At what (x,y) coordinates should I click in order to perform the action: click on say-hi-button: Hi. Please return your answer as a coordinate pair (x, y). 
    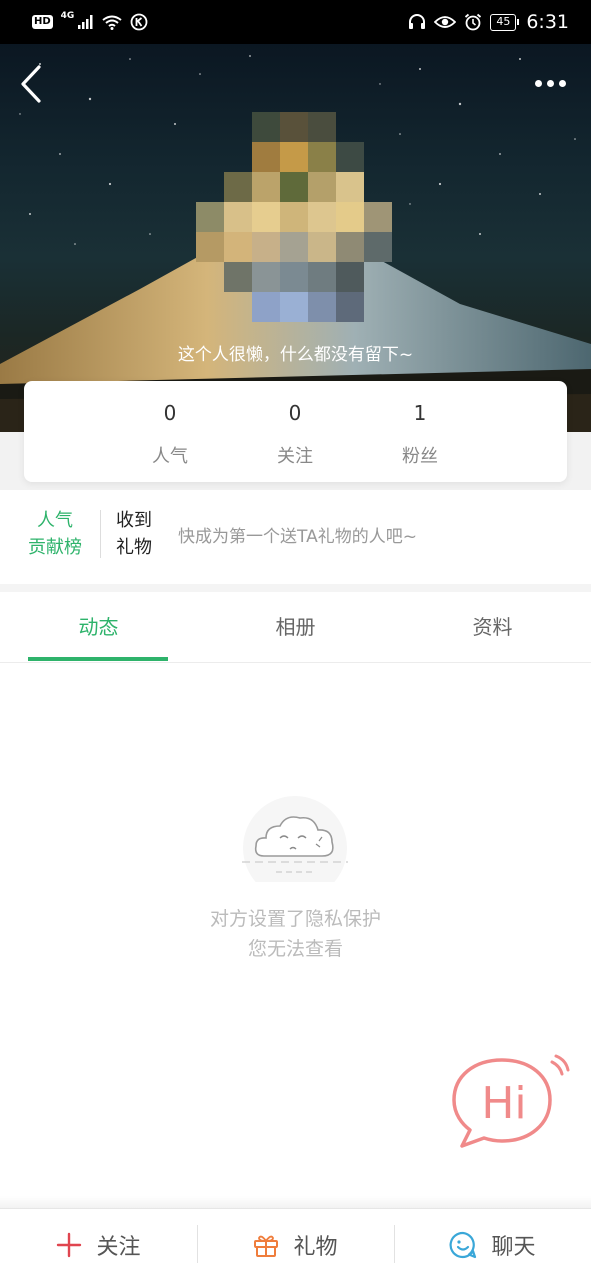
    Looking at the image, I should click on (508, 1104).